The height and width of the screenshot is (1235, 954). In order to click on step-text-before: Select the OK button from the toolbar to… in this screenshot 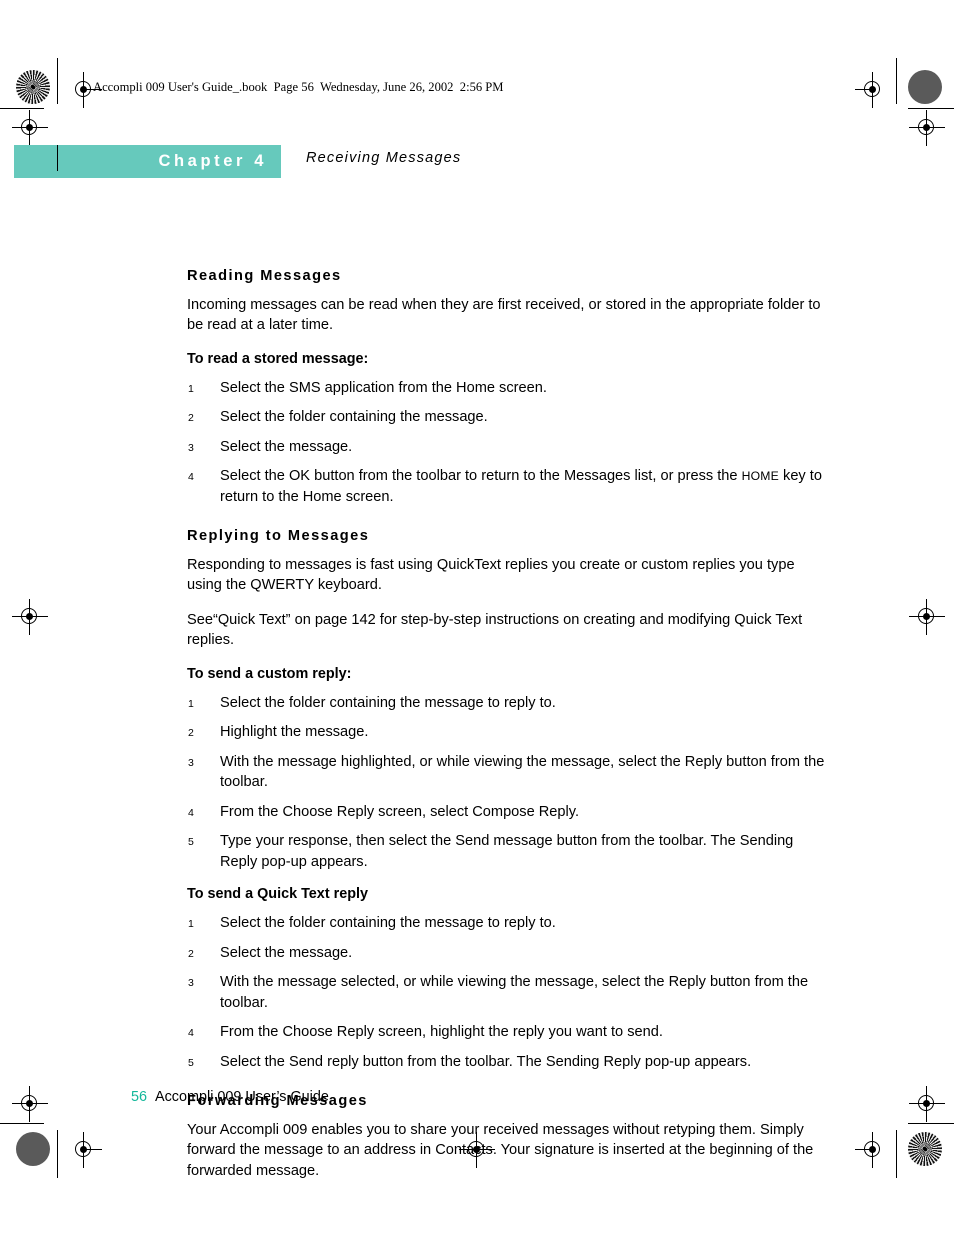, I will do `click(481, 476)`.